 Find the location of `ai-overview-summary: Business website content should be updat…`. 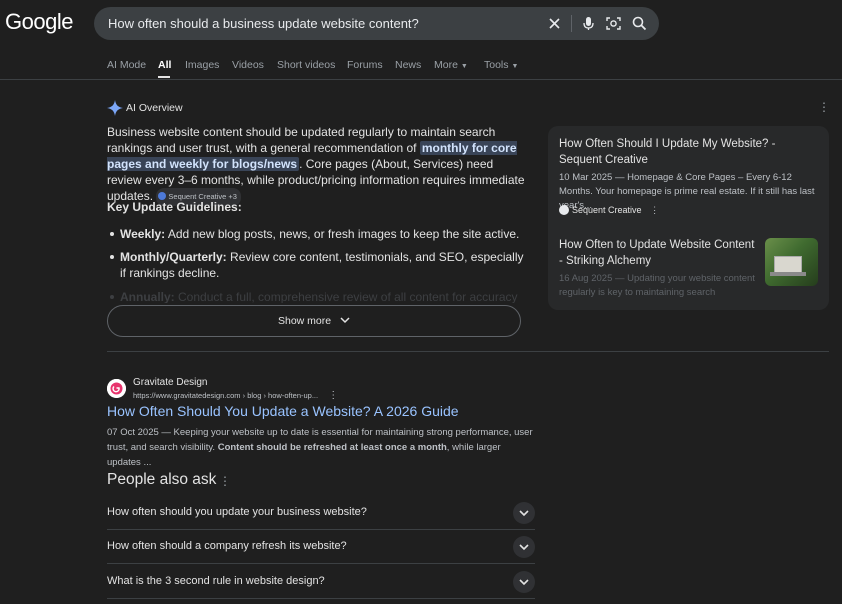

ai-overview-summary: Business website content should be updat… is located at coordinates (317, 165).